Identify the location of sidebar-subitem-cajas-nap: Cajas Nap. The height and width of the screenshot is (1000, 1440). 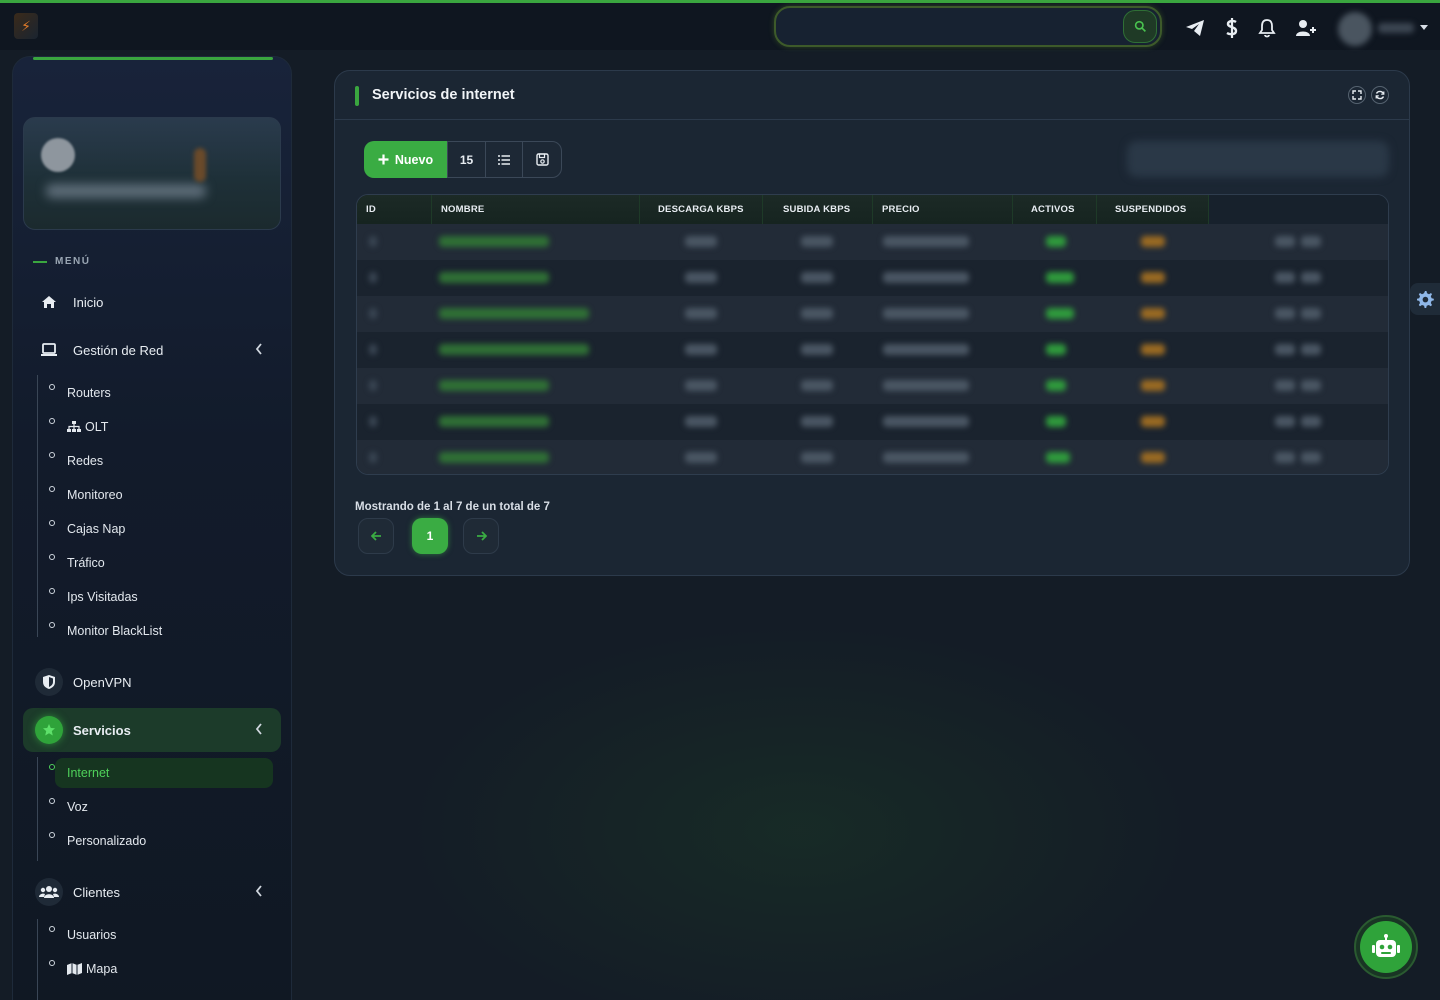
(159, 529).